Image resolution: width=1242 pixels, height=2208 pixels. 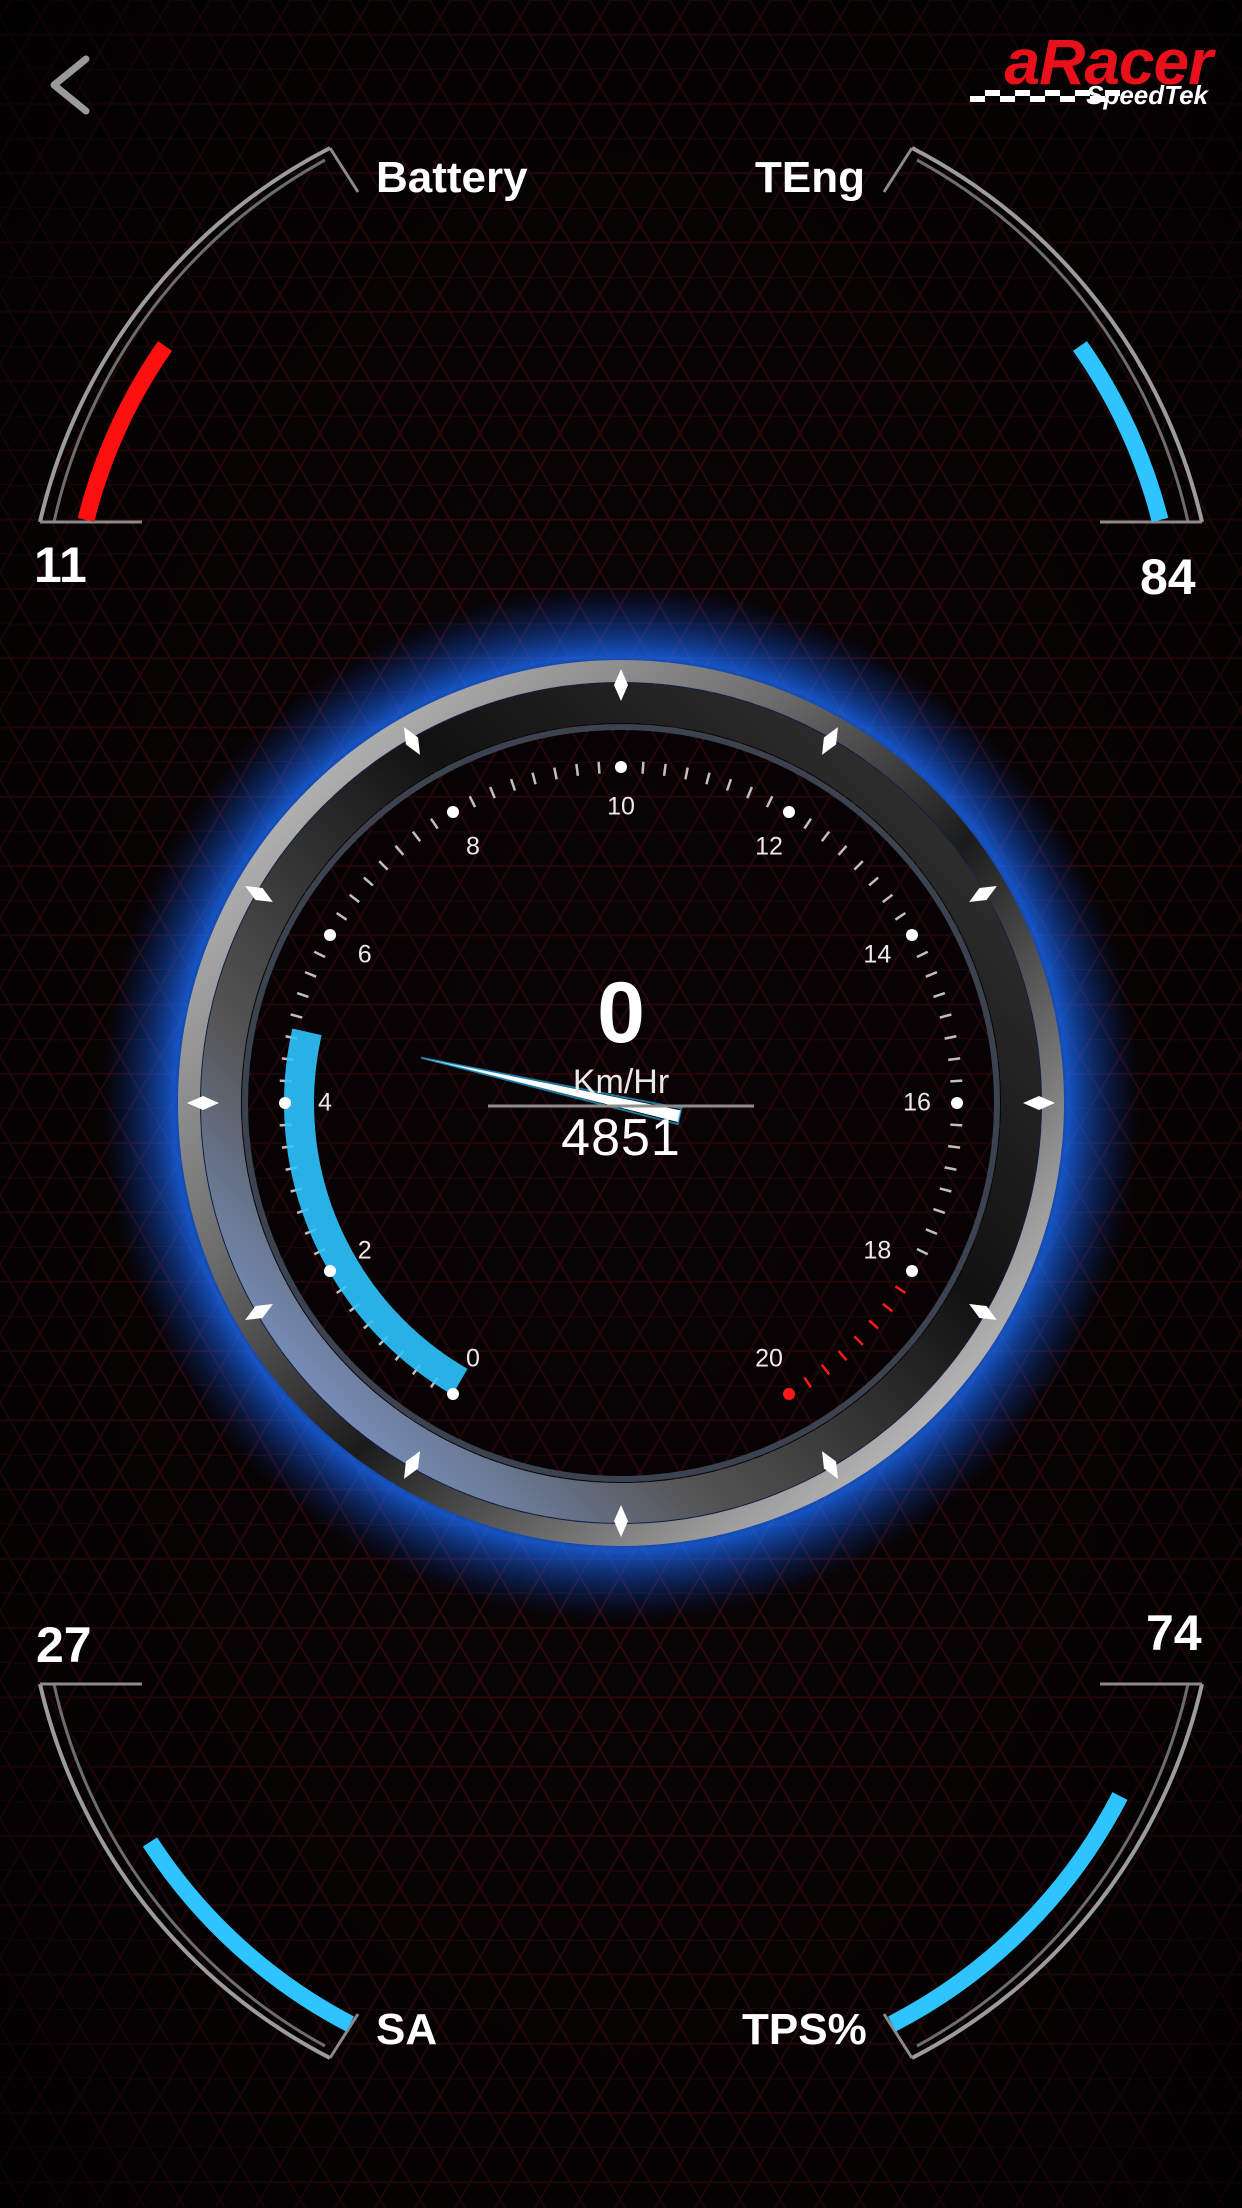 What do you see at coordinates (473, 846) in the screenshot?
I see `scale-label: 8` at bounding box center [473, 846].